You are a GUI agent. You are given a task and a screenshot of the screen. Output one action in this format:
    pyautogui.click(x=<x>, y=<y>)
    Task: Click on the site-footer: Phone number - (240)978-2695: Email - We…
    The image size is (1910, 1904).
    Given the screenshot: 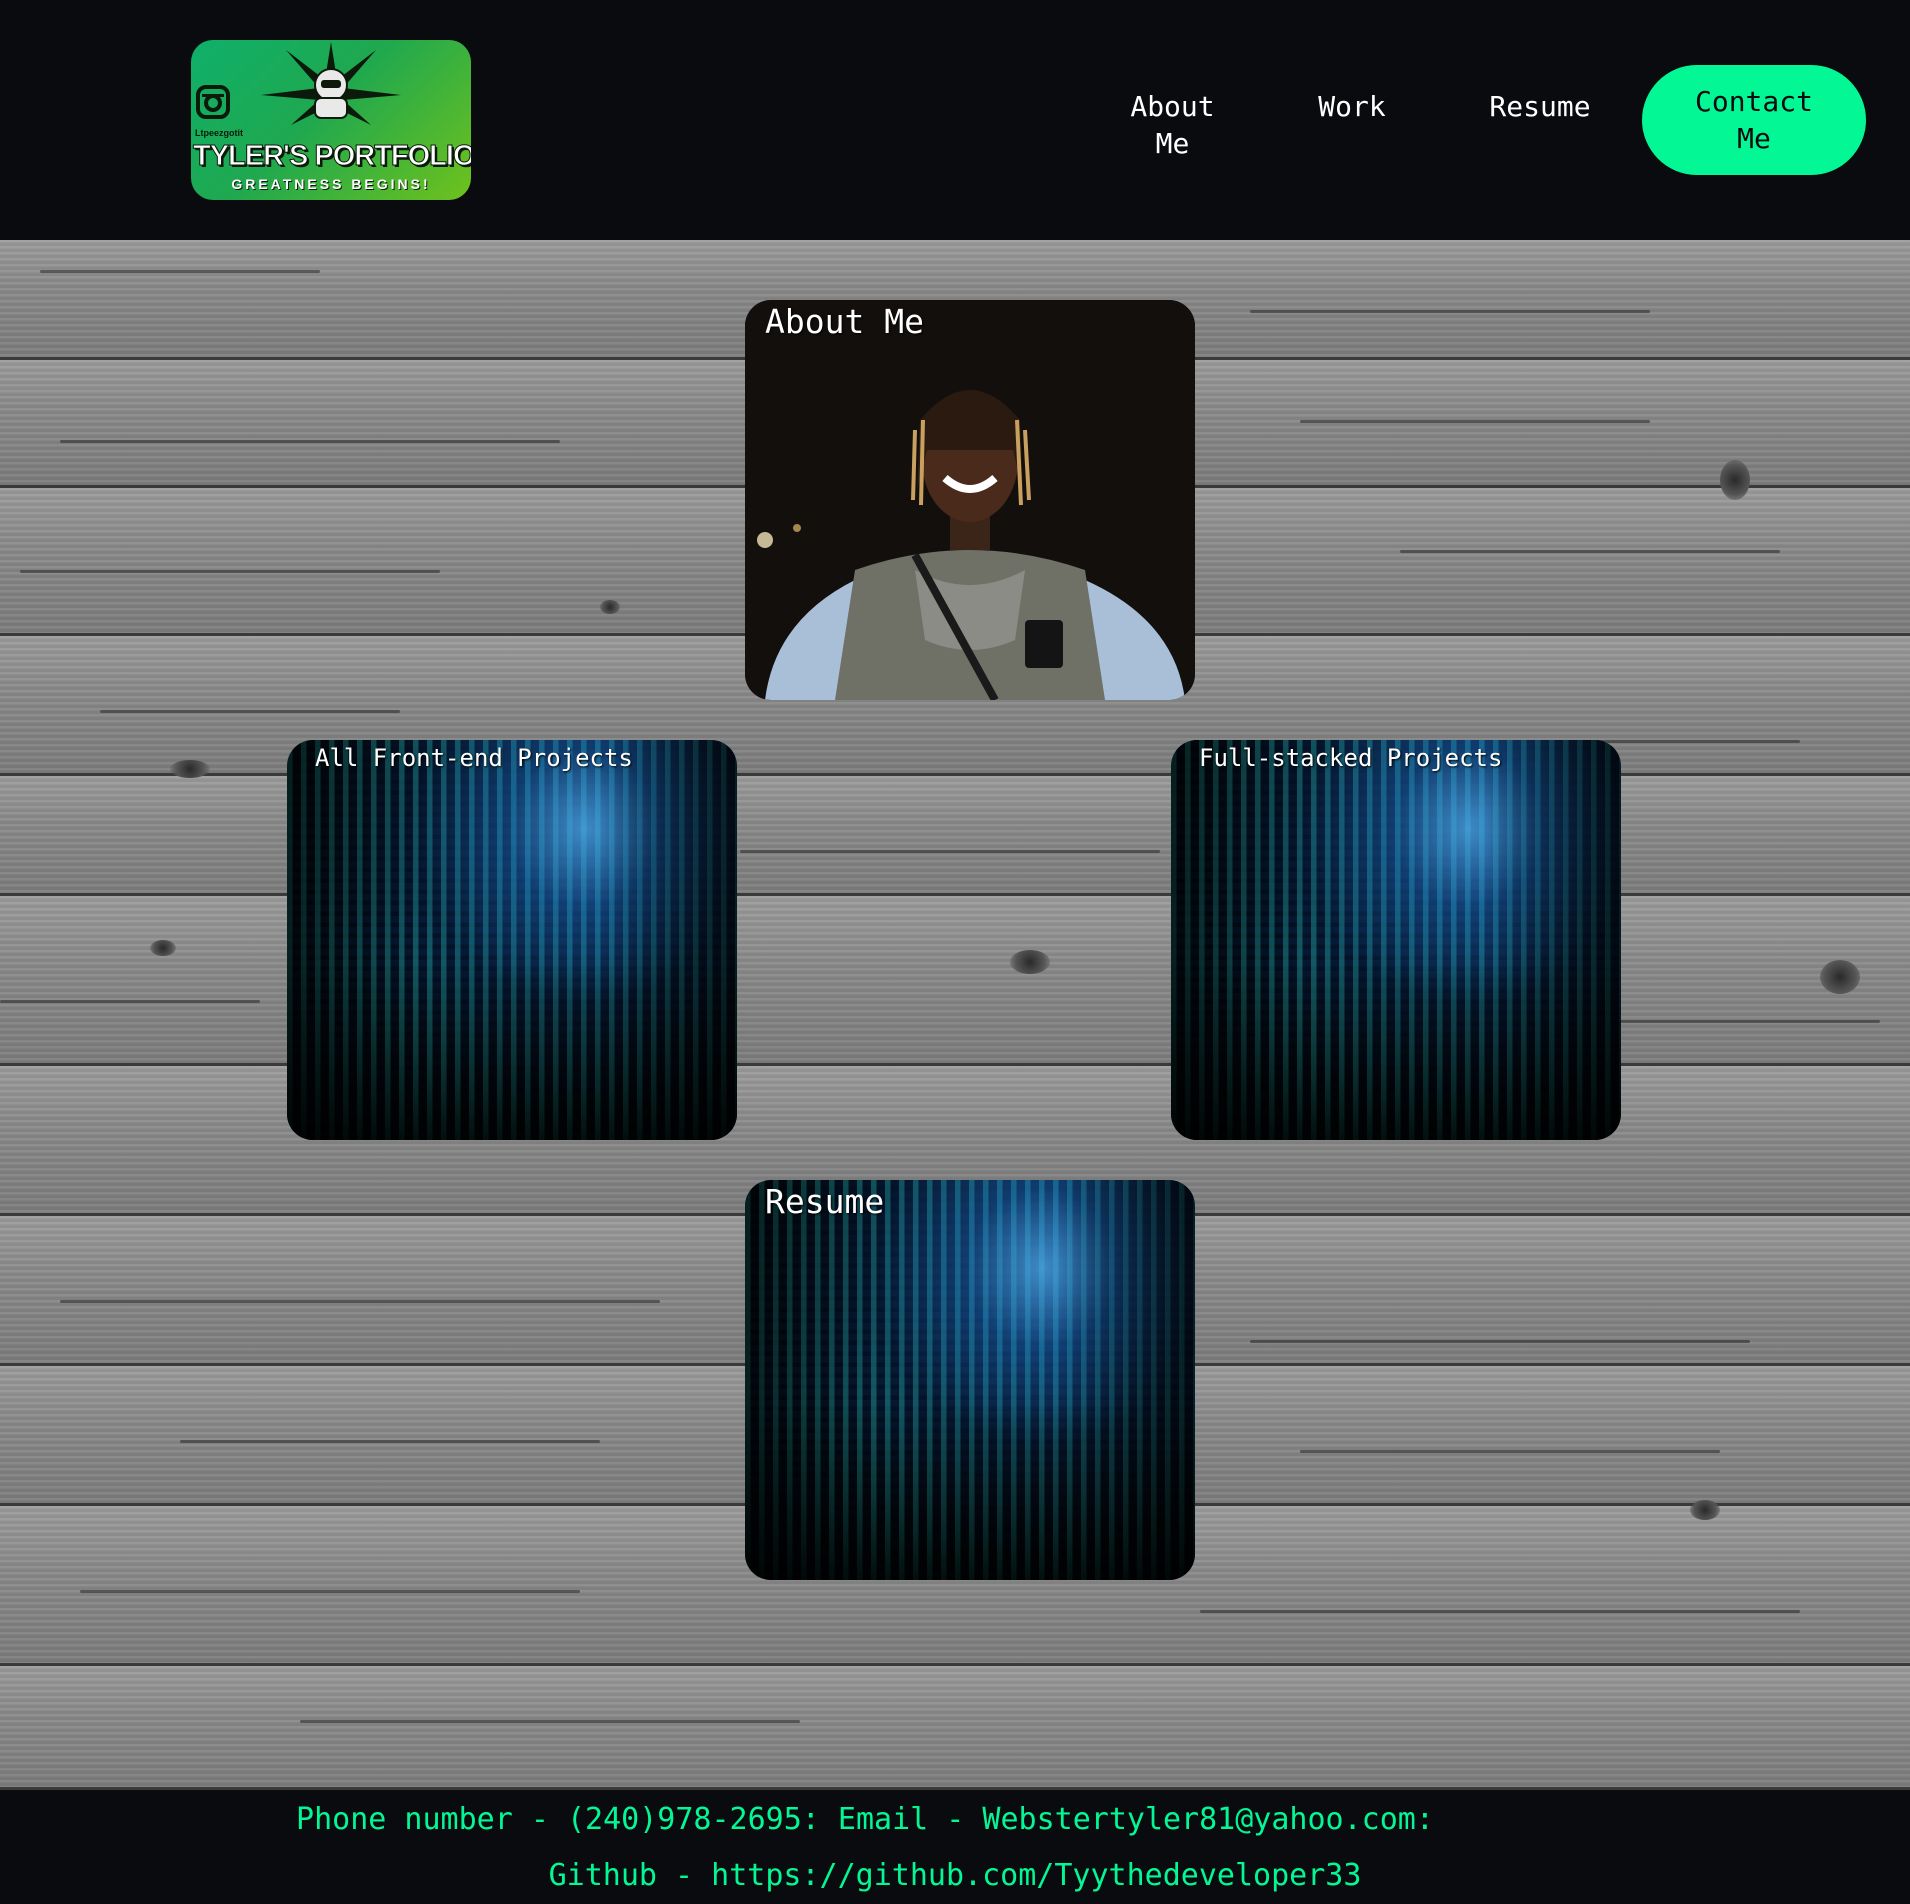 What is the action you would take?
    pyautogui.click(x=955, y=1847)
    